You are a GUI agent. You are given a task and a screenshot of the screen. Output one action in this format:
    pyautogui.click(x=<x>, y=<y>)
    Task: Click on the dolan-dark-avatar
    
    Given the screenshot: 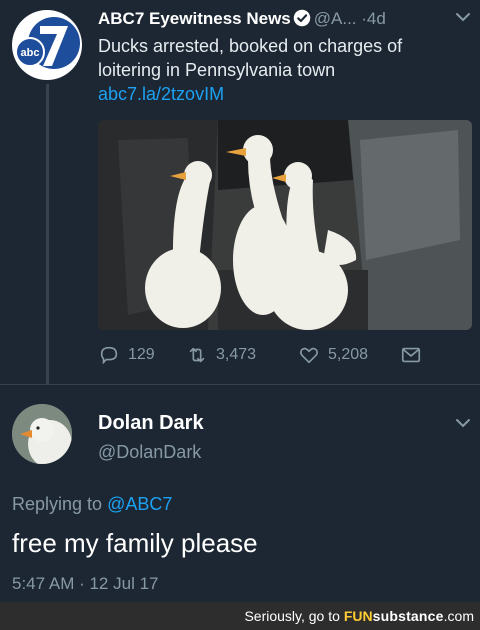 What is the action you would take?
    pyautogui.click(x=42, y=434)
    